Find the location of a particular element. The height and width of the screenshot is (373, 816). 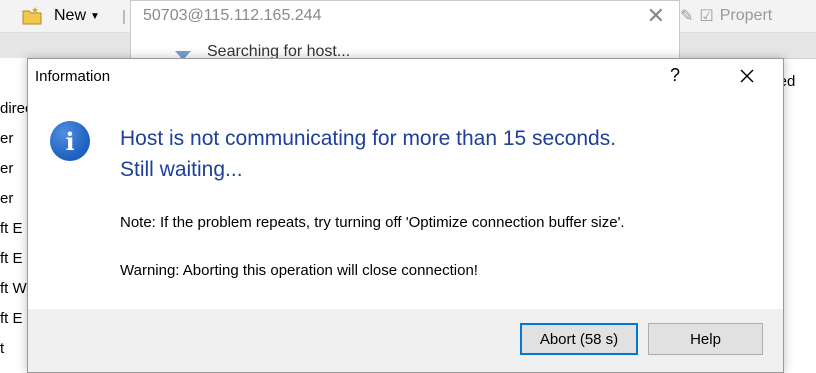

edit-icon: ✎ is located at coordinates (687, 16).